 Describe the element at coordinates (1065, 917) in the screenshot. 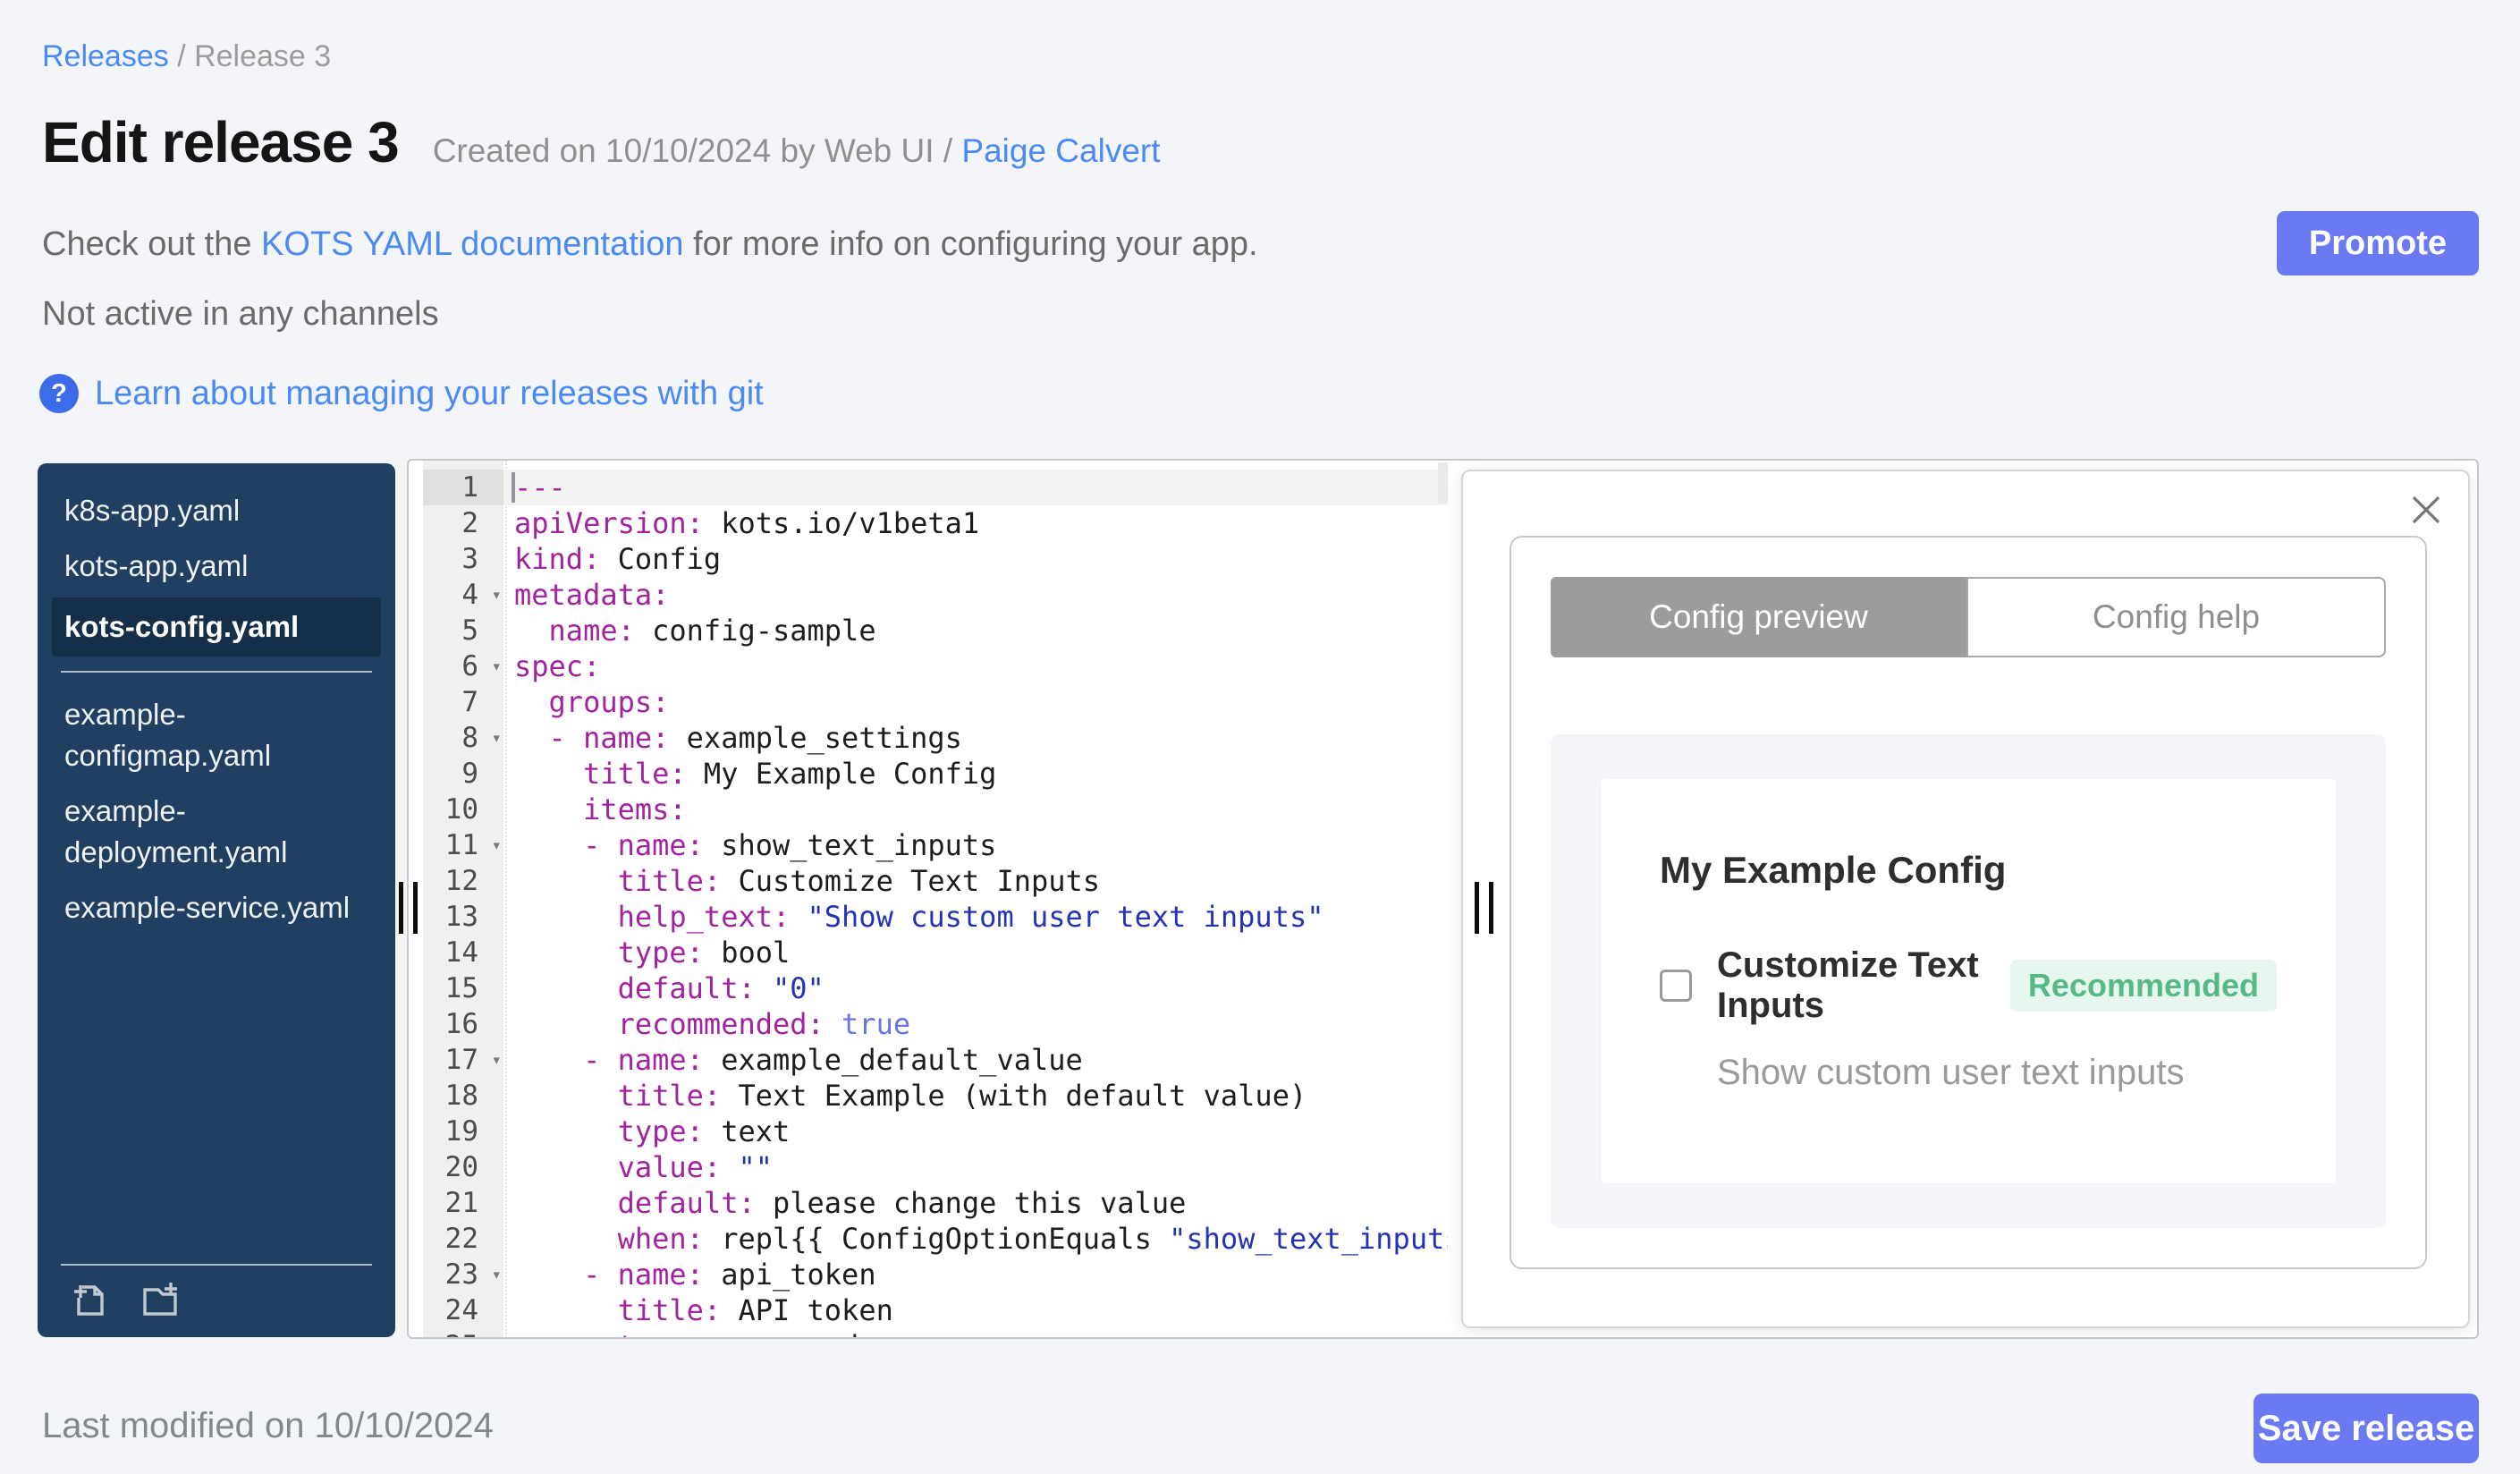

I see `code-token: "Show custom user text inputs"` at that location.